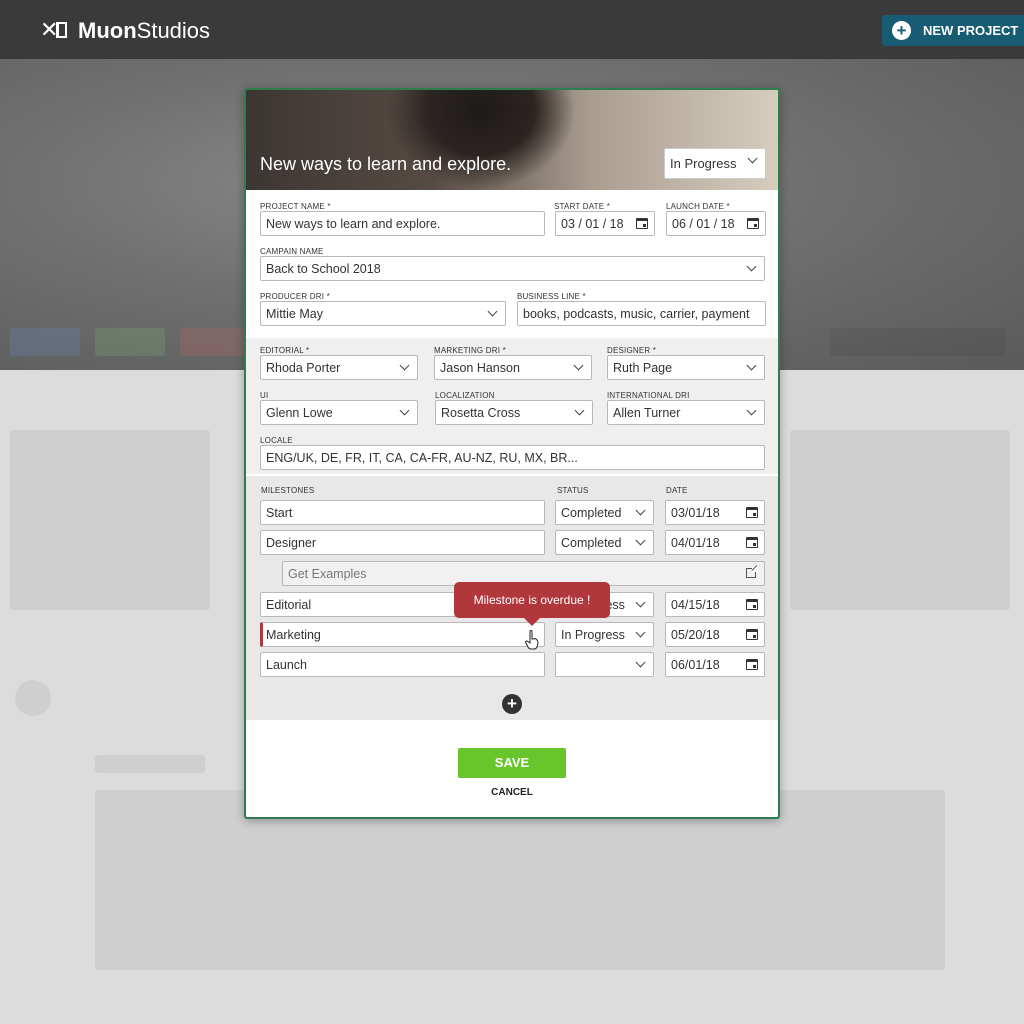  I want to click on international-dri-label: INTERNATIONAL DRI, so click(648, 395).